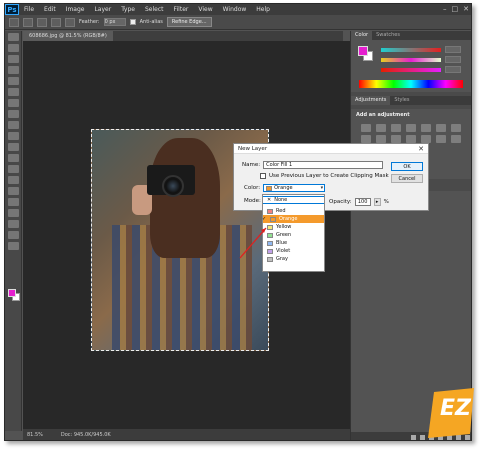  Describe the element at coordinates (205, 9) in the screenshot. I see `menu-view: View` at that location.